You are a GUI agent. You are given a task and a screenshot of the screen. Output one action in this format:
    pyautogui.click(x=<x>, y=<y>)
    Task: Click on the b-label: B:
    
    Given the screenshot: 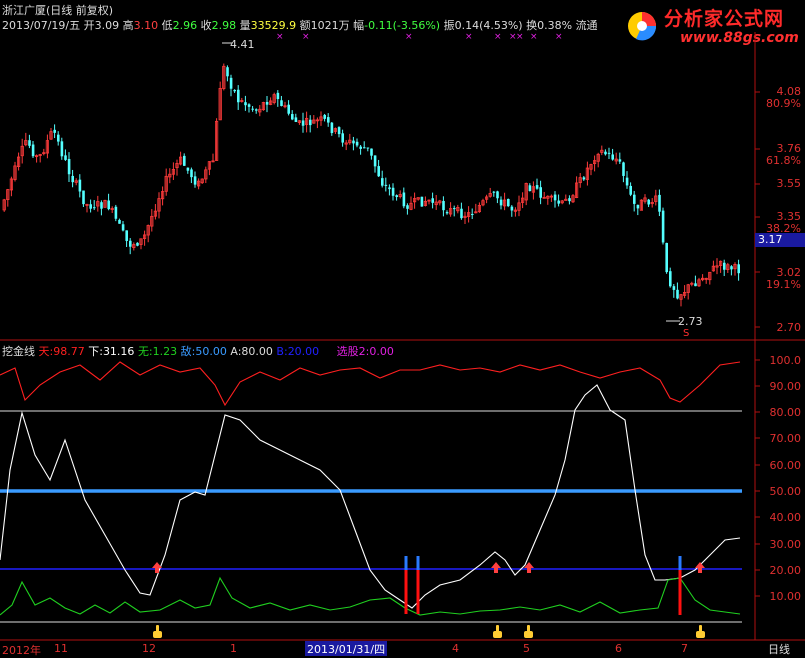 What is the action you would take?
    pyautogui.click(x=282, y=351)
    